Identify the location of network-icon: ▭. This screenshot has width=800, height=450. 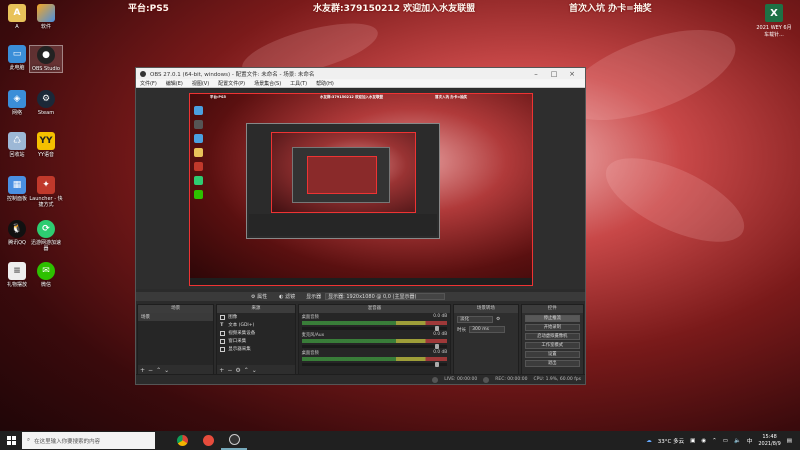
(725, 441).